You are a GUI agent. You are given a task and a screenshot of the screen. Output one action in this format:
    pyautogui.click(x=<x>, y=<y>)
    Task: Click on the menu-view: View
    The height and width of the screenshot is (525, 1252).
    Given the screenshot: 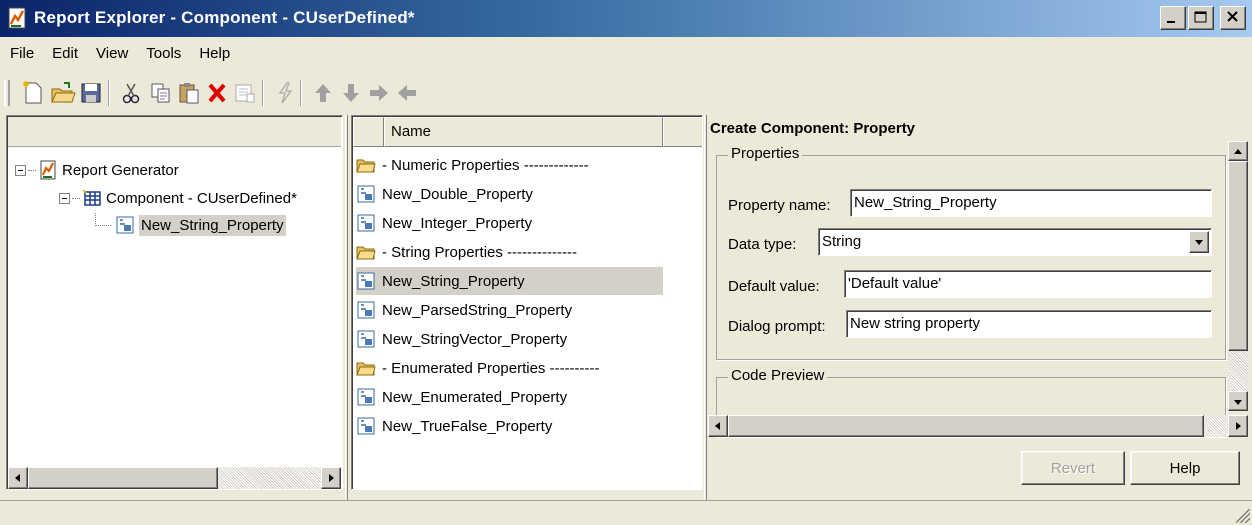 What is the action you would take?
    pyautogui.click(x=112, y=54)
    